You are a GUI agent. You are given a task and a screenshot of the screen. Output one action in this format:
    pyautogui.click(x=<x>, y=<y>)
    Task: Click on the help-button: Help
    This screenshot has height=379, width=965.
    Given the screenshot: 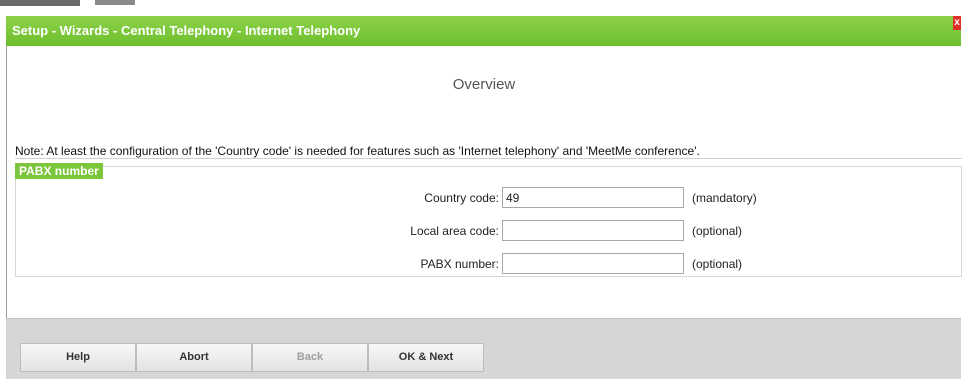 What is the action you would take?
    pyautogui.click(x=78, y=357)
    